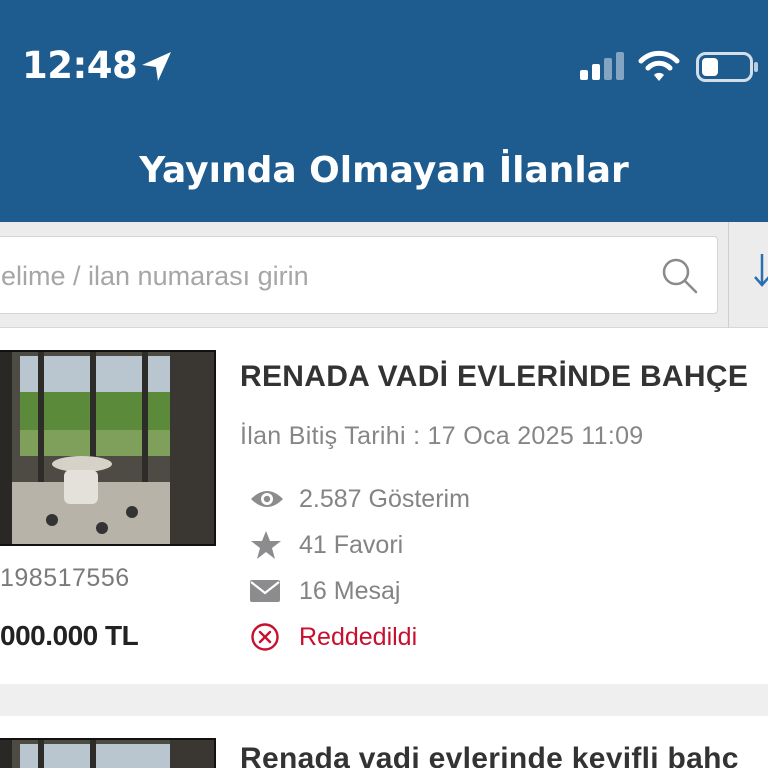 The height and width of the screenshot is (768, 768). I want to click on status-text: Reddedildi, so click(358, 636).